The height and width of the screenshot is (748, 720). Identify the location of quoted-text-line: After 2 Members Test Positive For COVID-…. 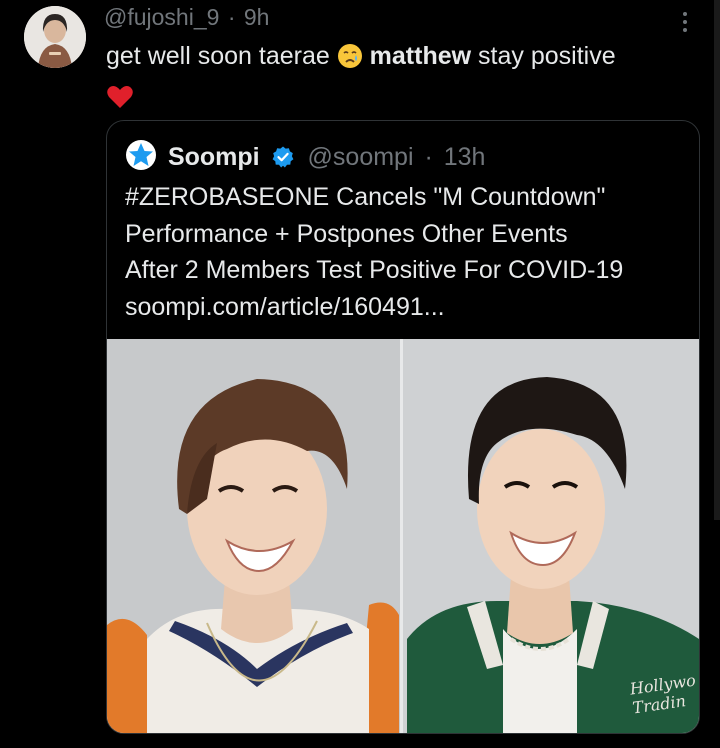
(374, 270).